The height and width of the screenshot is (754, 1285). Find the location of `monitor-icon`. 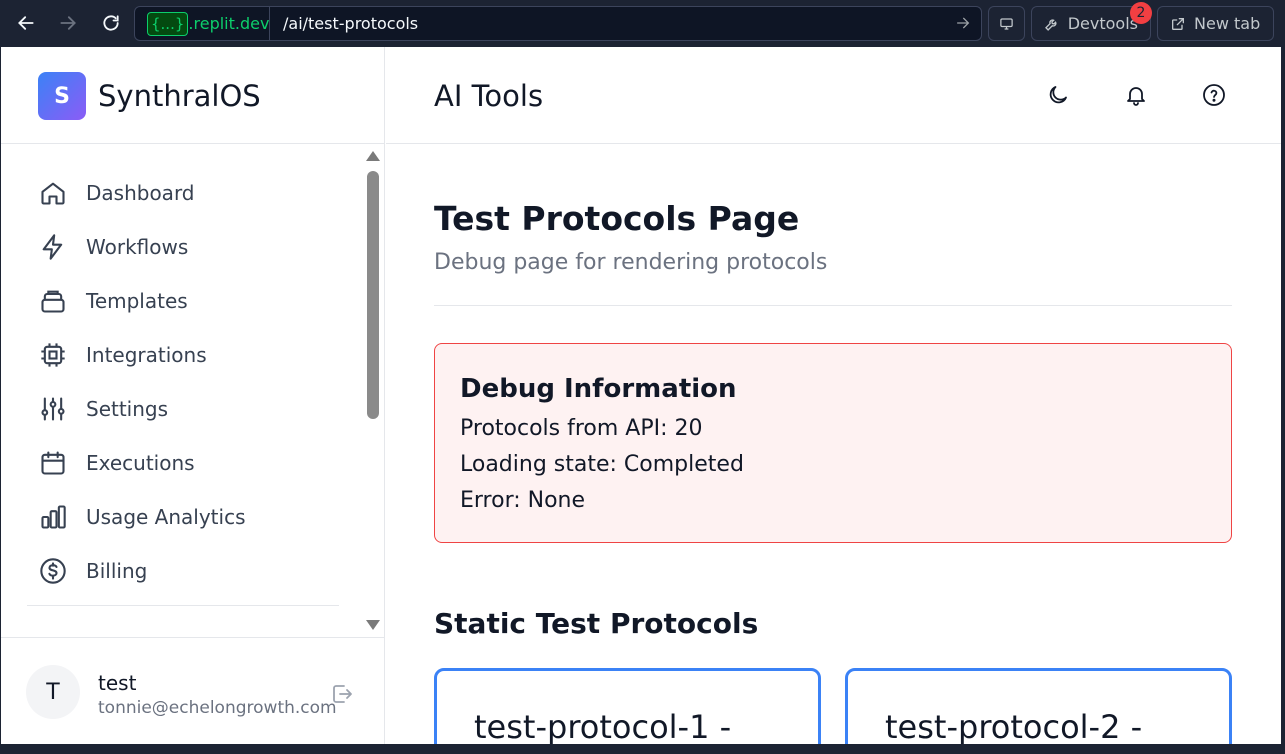

monitor-icon is located at coordinates (1006, 23).